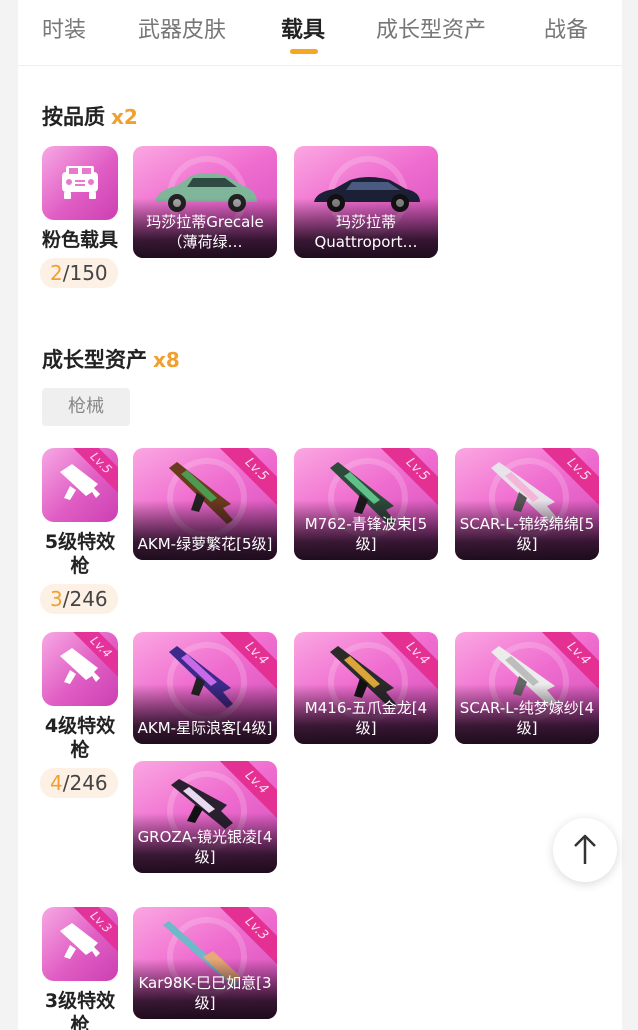 The image size is (638, 1030). Describe the element at coordinates (205, 688) in the screenshot. I see `item-card-akm-lv4: Lv.4 AKM-星际浪客[4级]` at that location.